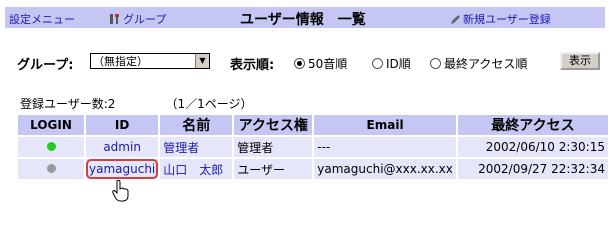  I want to click on chevron-down-icon: ▼, so click(202, 61).